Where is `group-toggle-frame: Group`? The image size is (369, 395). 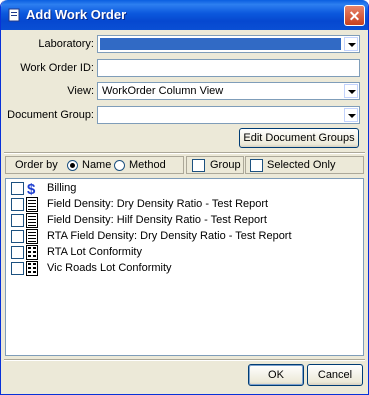 group-toggle-frame: Group is located at coordinates (215, 165).